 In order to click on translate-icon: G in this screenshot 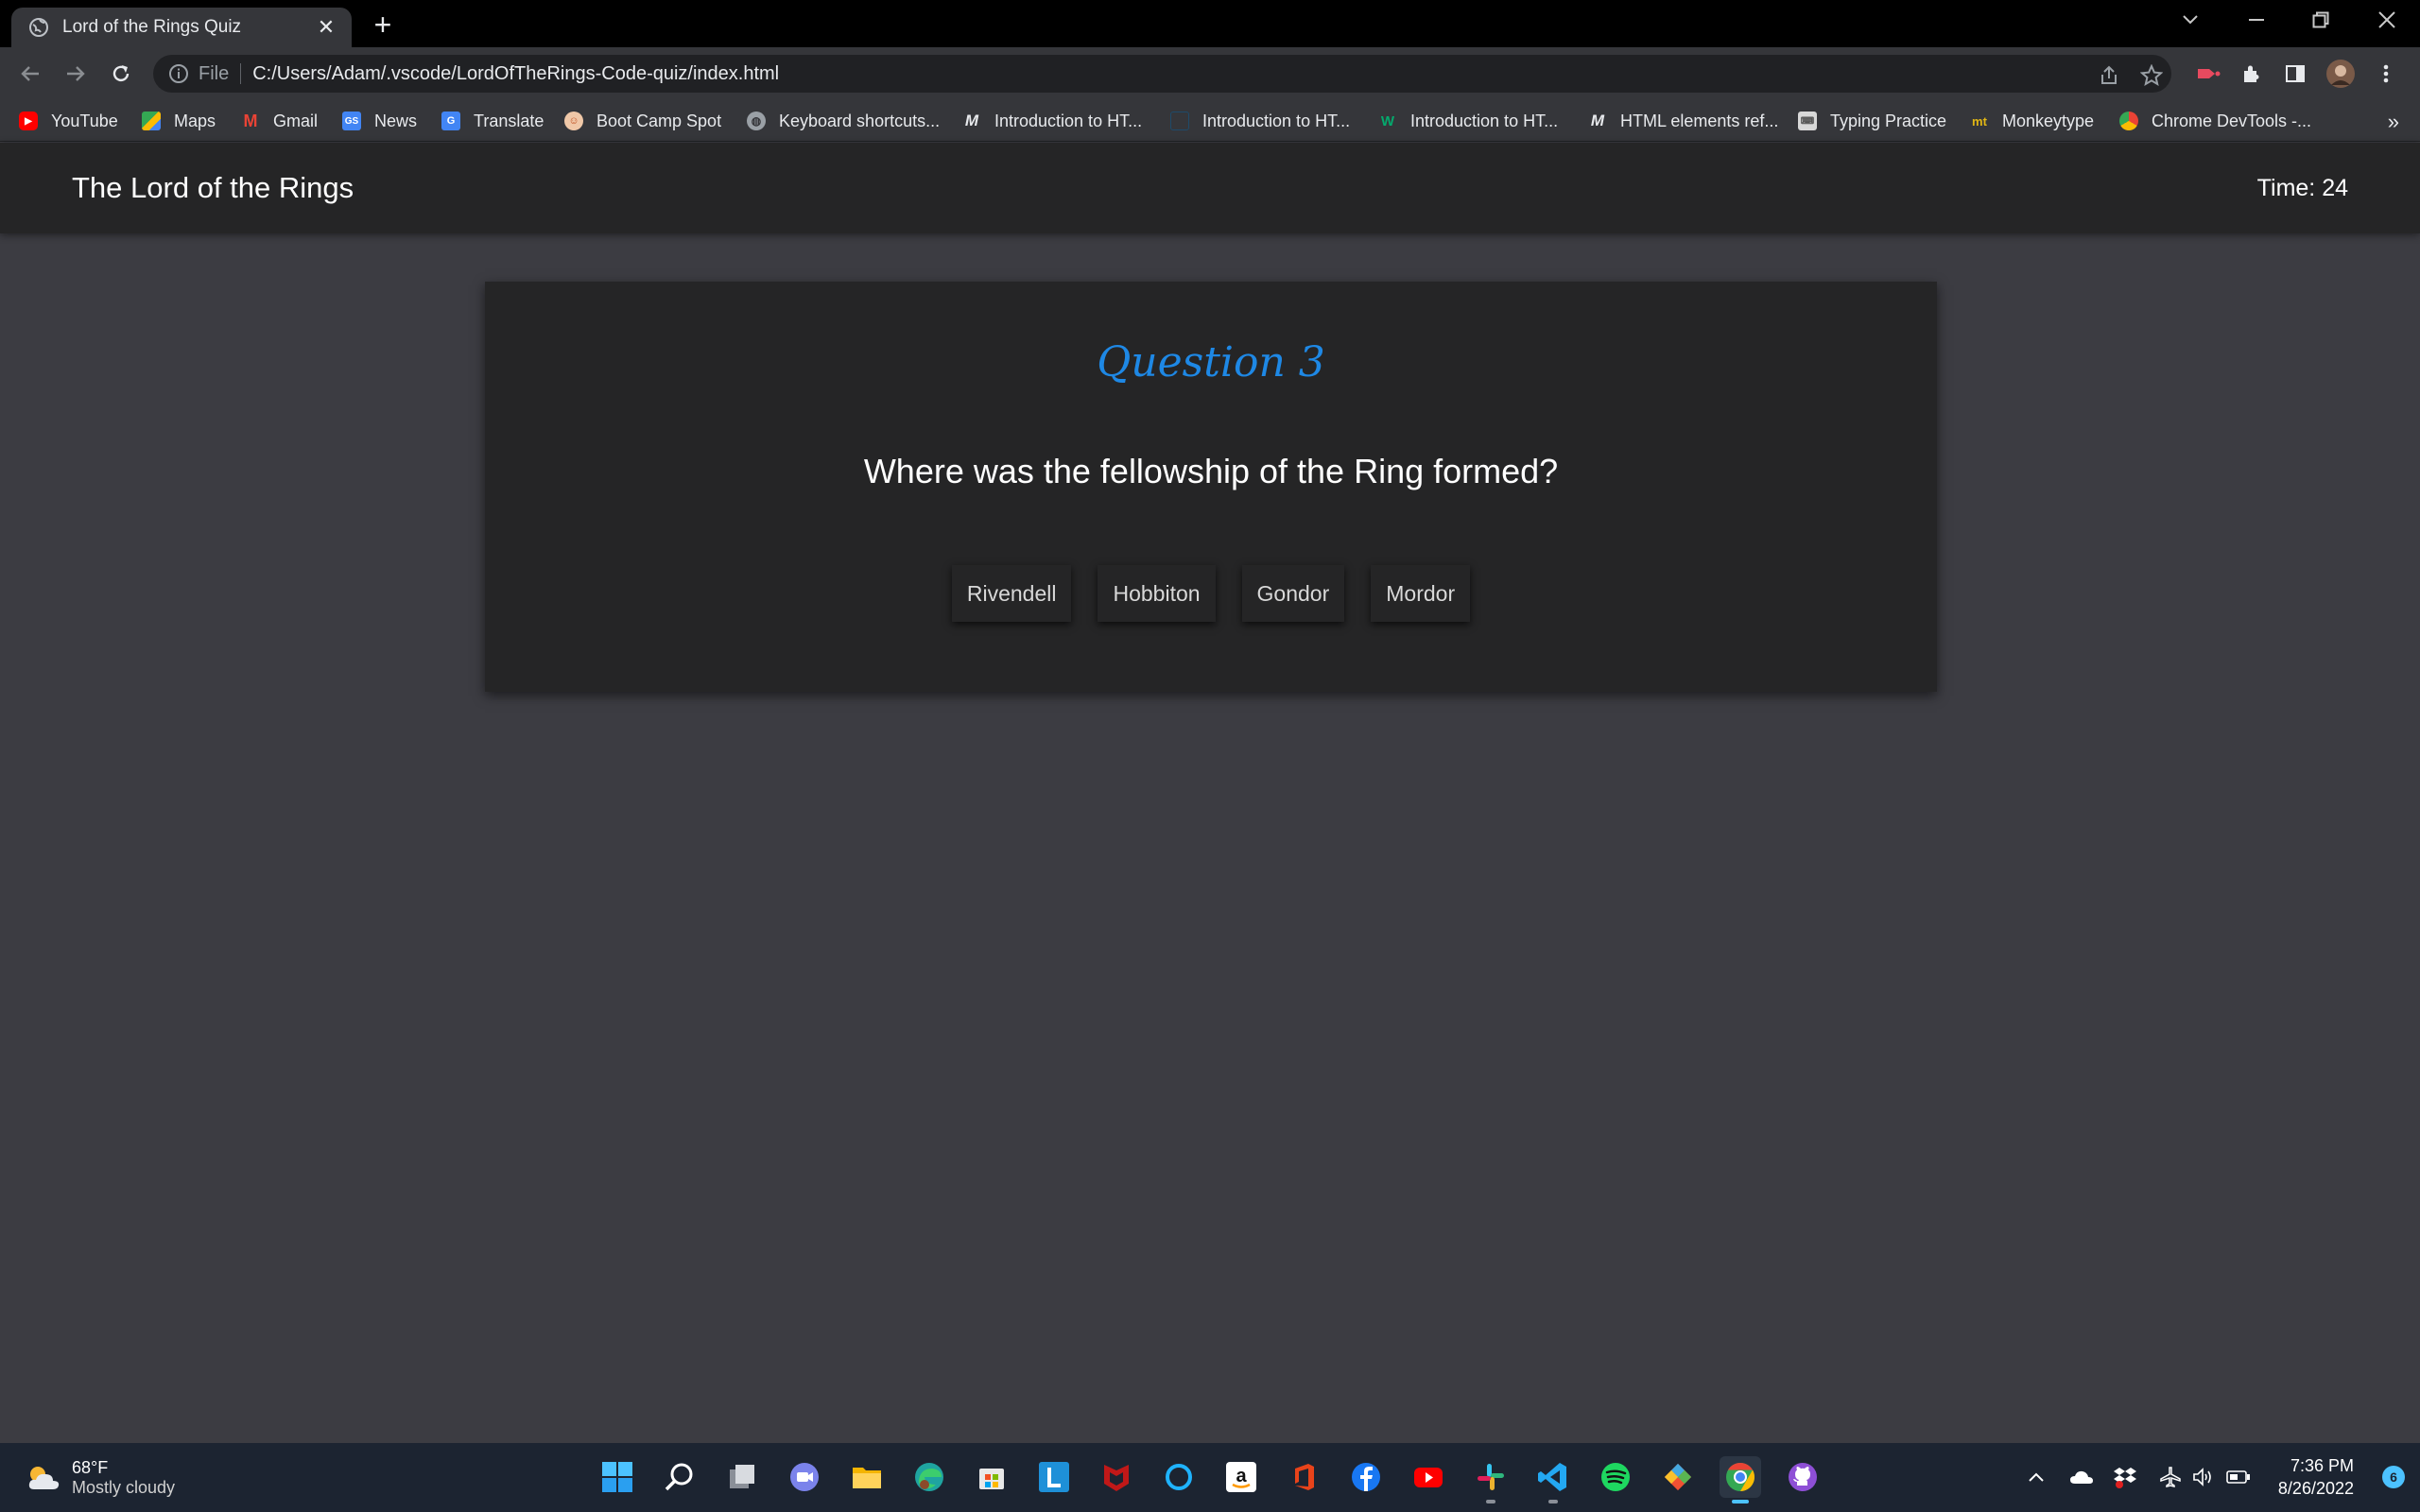, I will do `click(450, 121)`.